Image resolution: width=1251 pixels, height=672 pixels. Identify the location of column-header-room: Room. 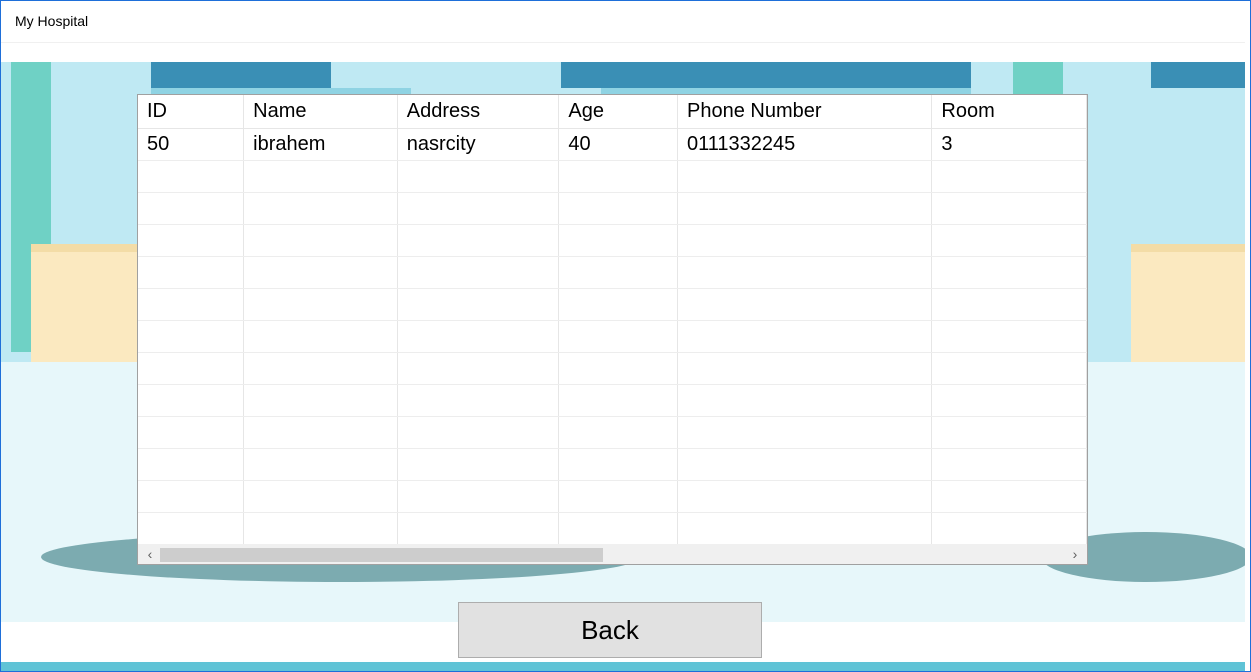
(1009, 112).